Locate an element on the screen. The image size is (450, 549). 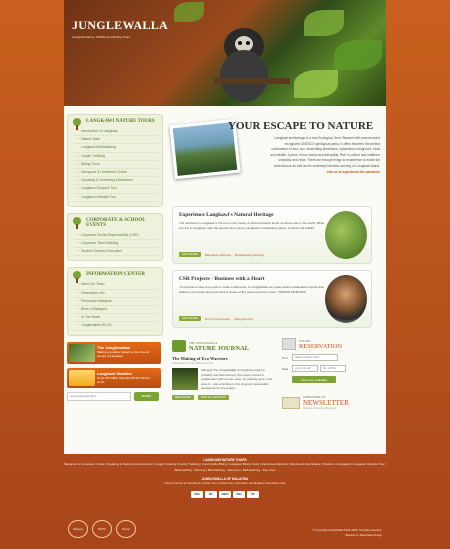
nature-tour-link: Biking Tours is located at coordinates (116, 165).